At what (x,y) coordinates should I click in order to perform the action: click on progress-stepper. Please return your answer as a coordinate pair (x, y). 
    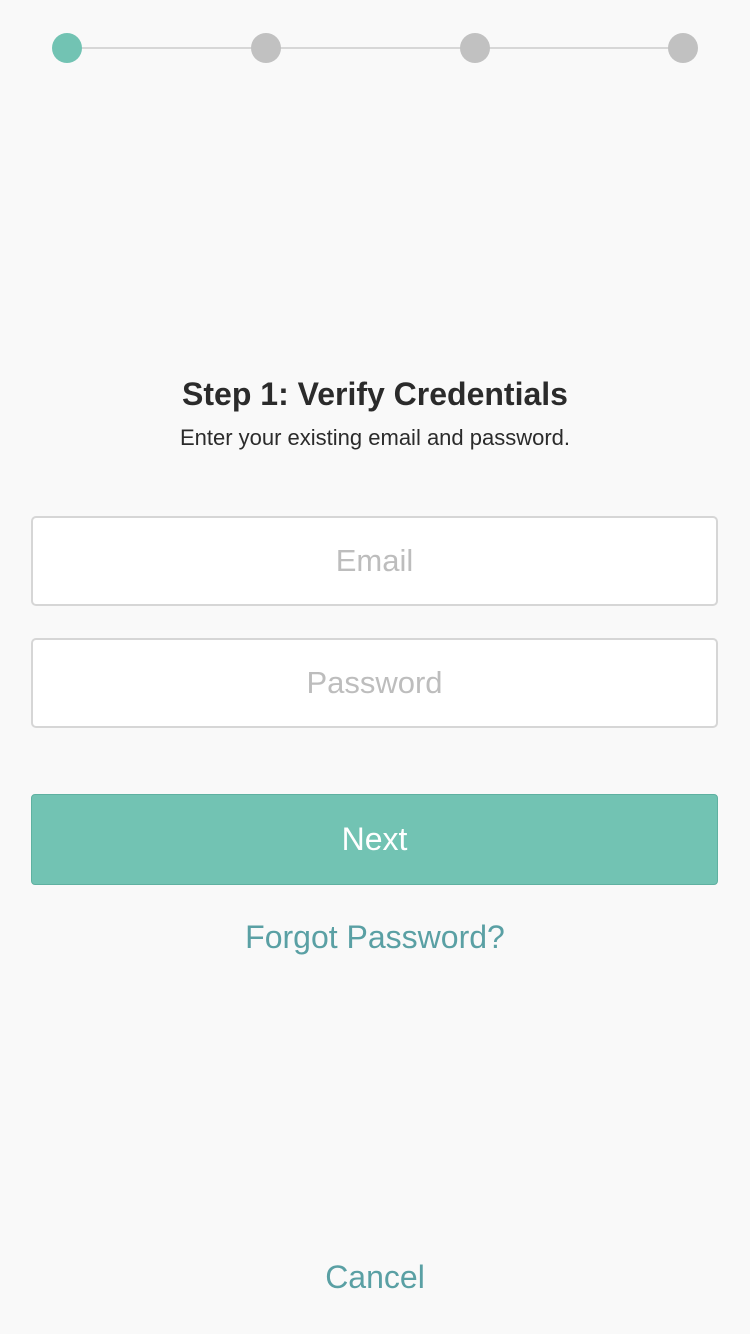
    Looking at the image, I should click on (375, 48).